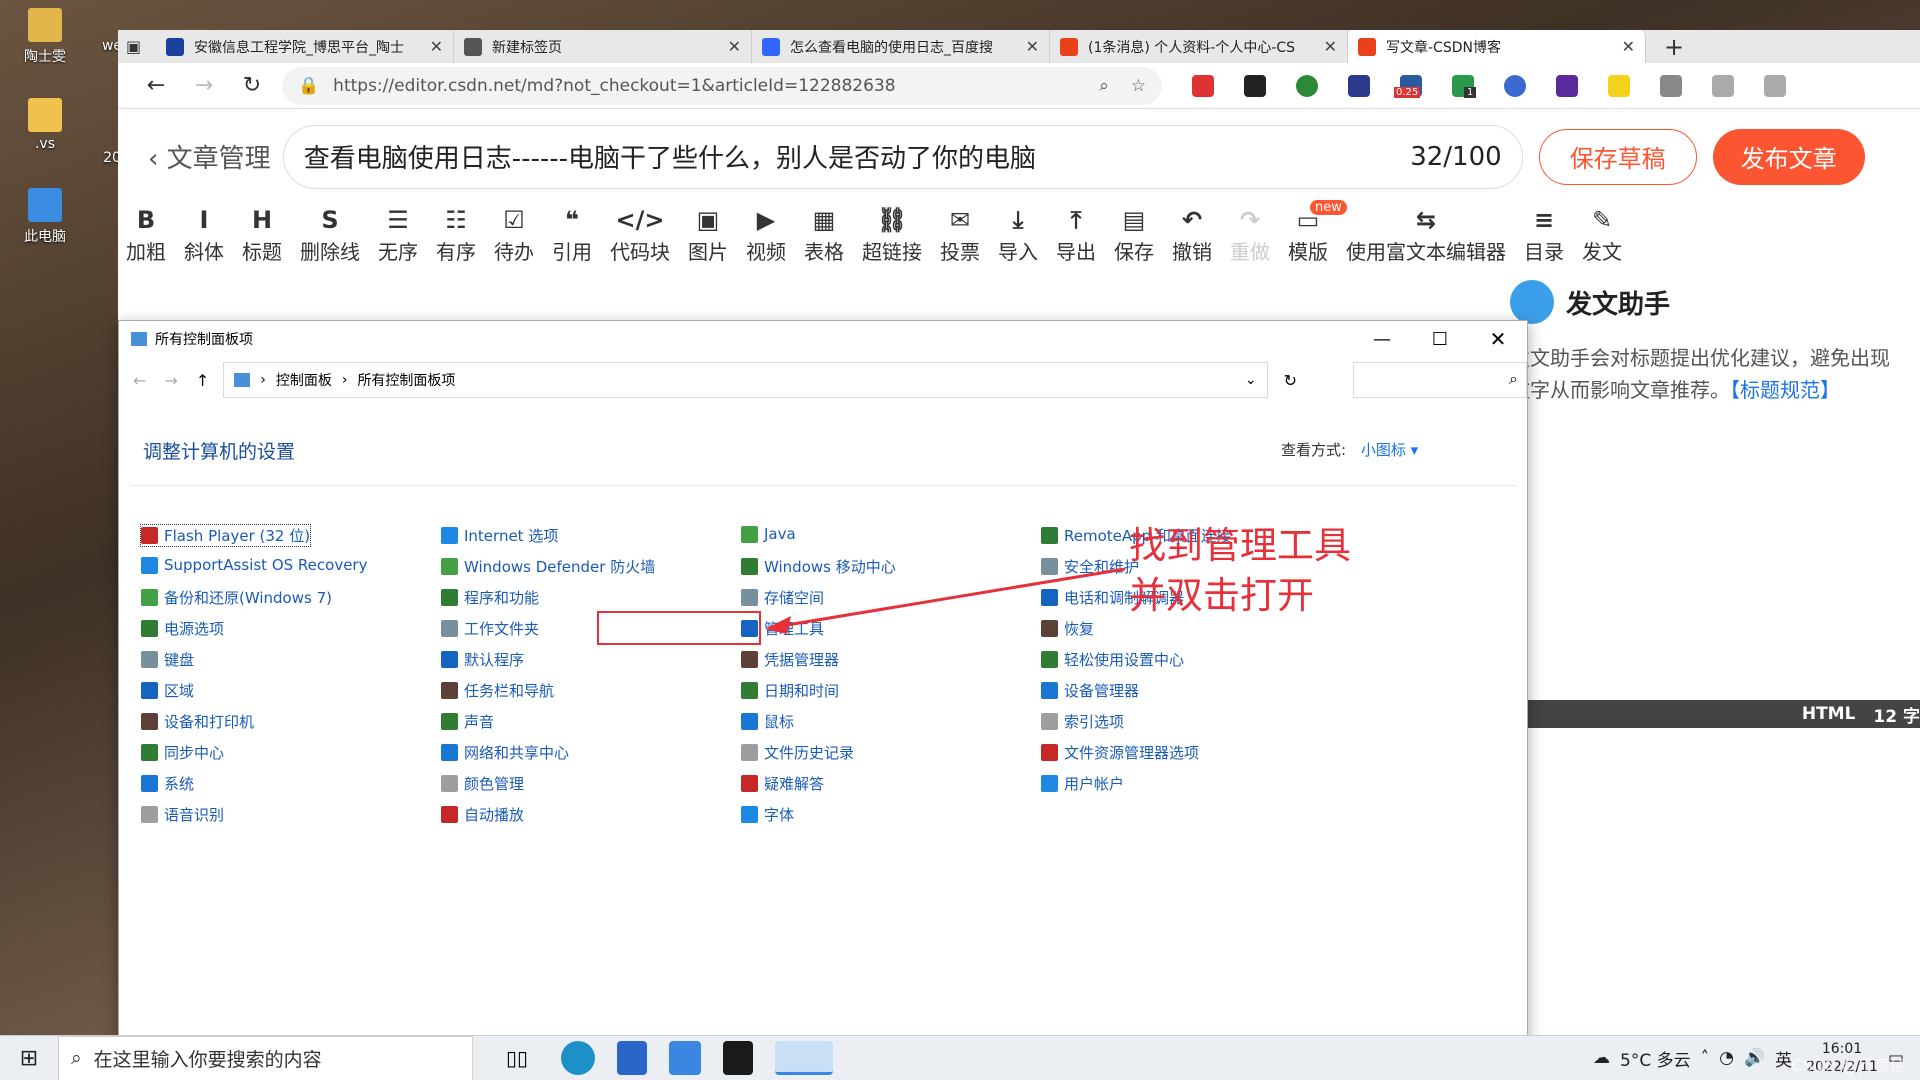 This screenshot has height=1080, width=1920. Describe the element at coordinates (572, 234) in the screenshot. I see `toolbar-8: ❝ 引用` at that location.